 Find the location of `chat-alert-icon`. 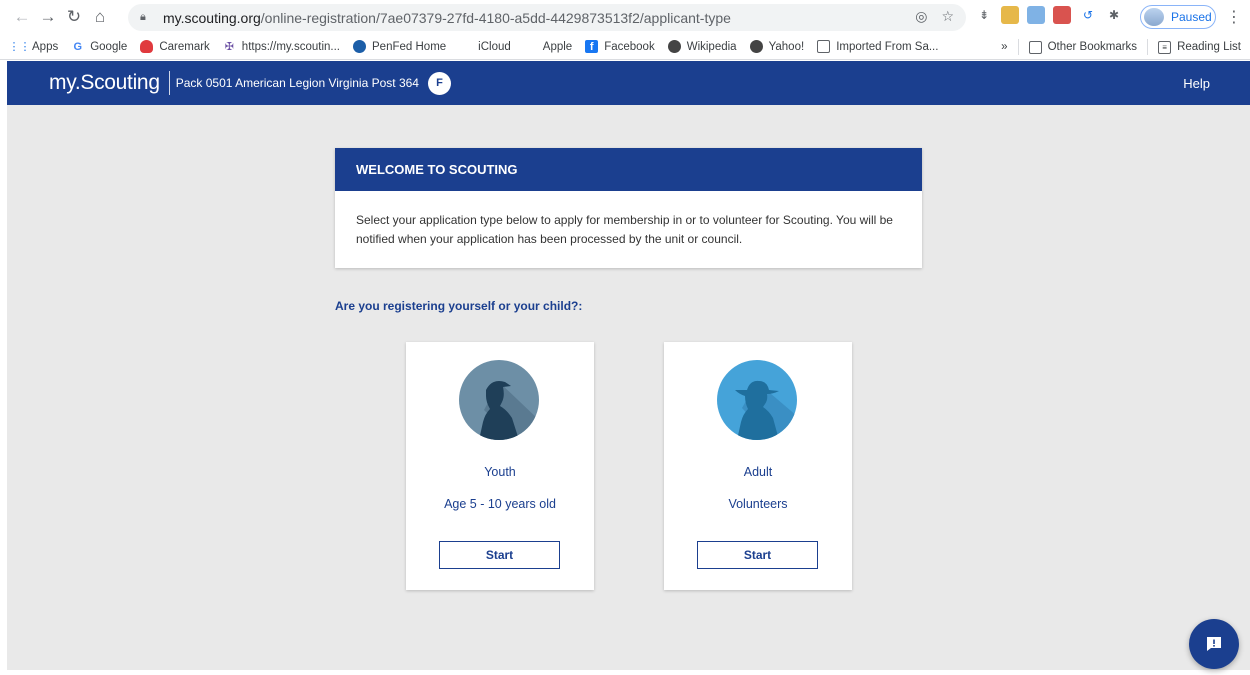

chat-alert-icon is located at coordinates (1214, 644).